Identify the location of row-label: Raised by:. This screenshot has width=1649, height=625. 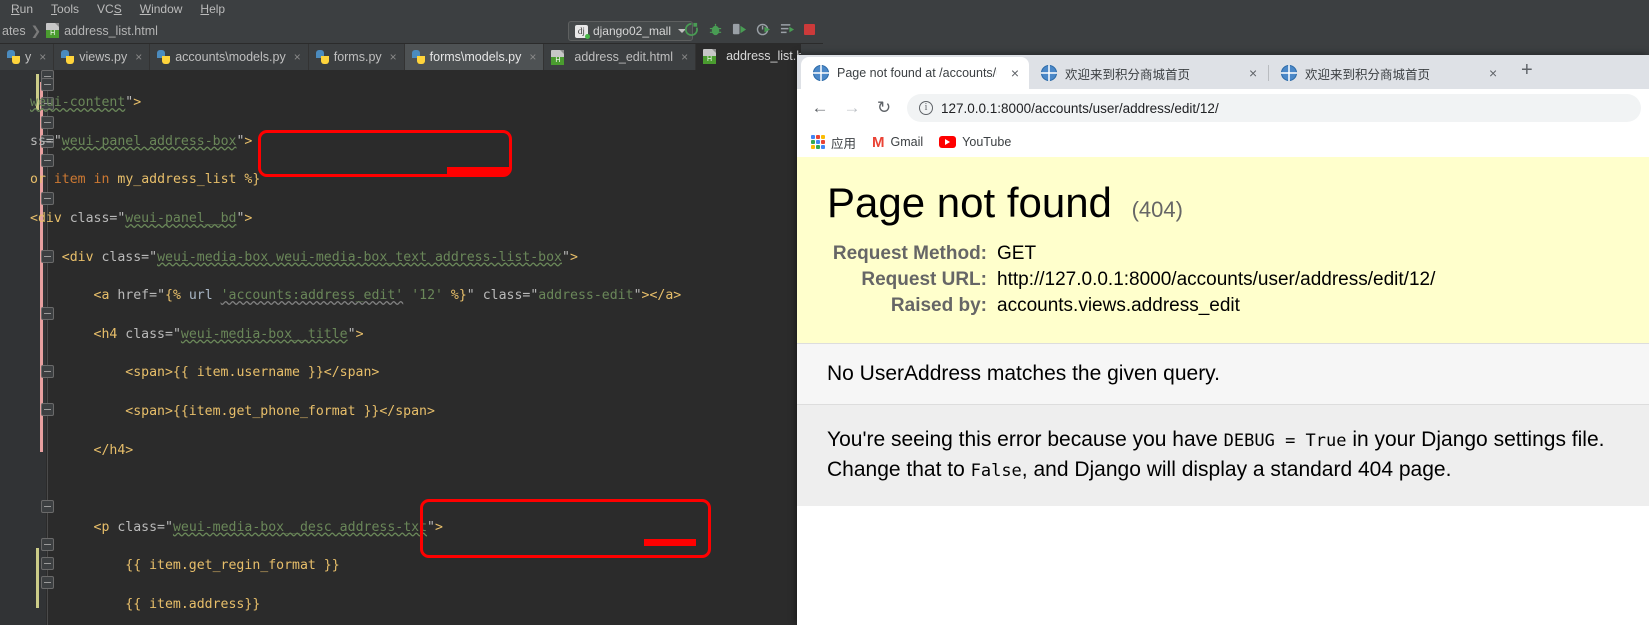
(938, 305).